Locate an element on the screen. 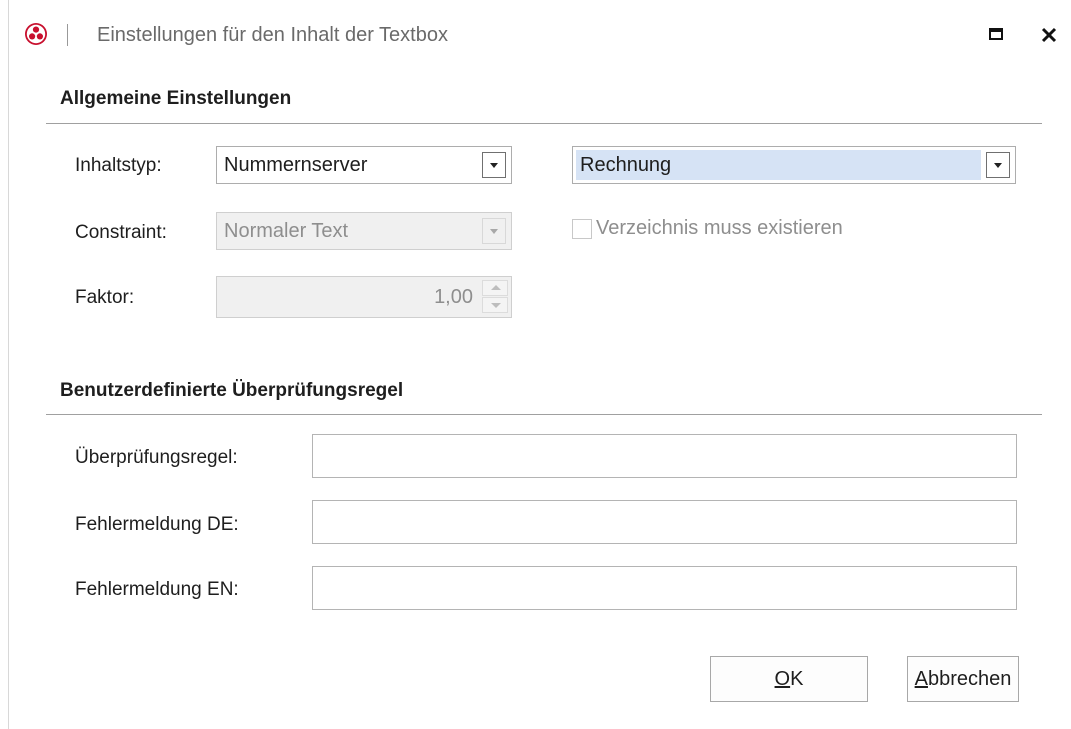  content-type-dropdown-button is located at coordinates (494, 165).